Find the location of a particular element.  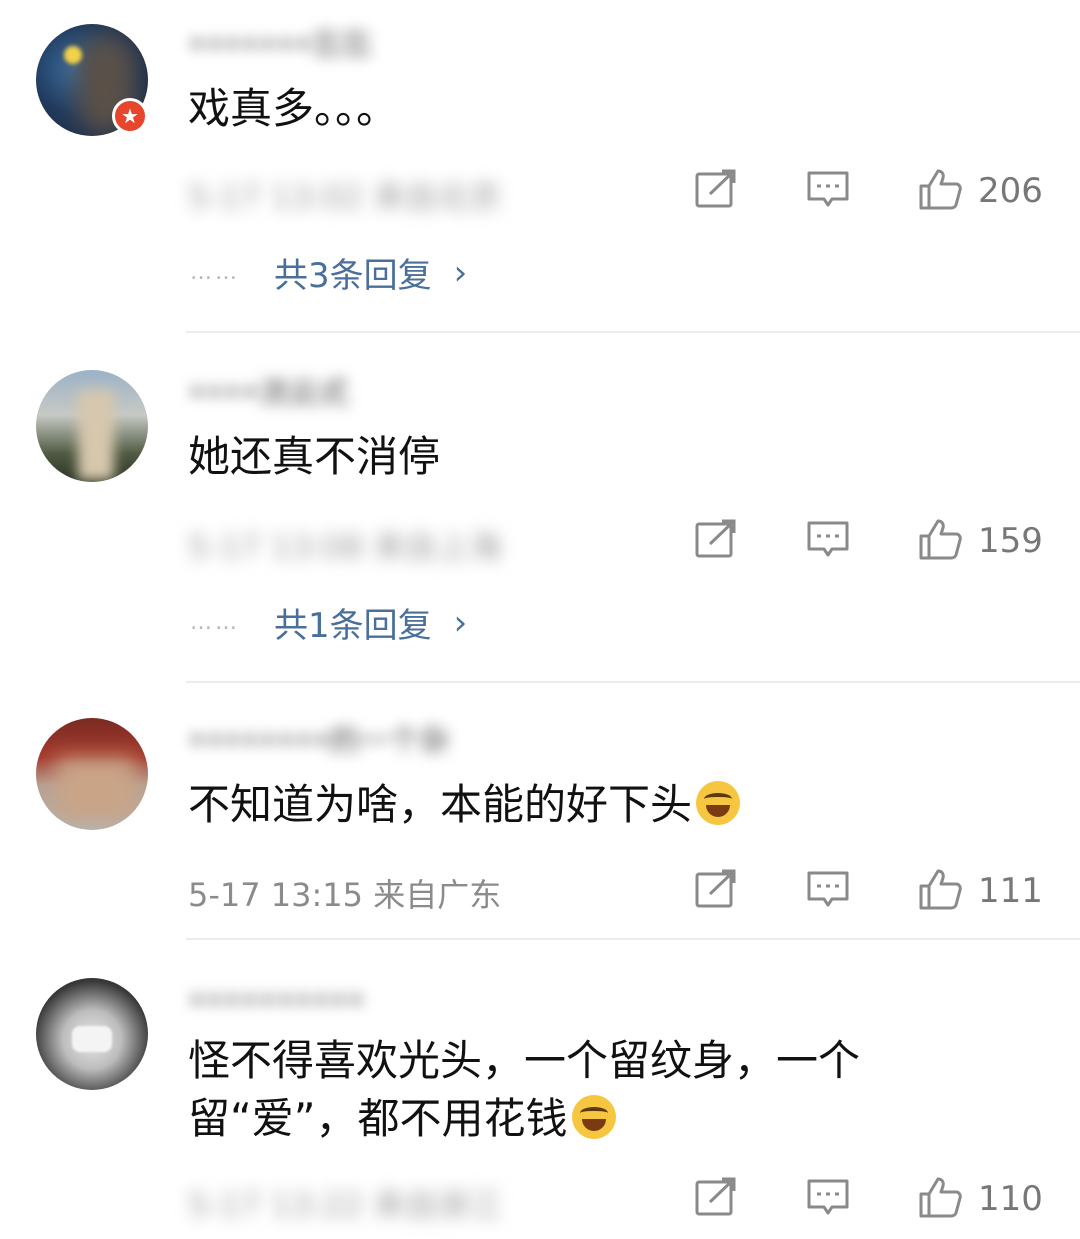

comment-text: 不知道为啥，本能的好下头 is located at coordinates (598, 805).